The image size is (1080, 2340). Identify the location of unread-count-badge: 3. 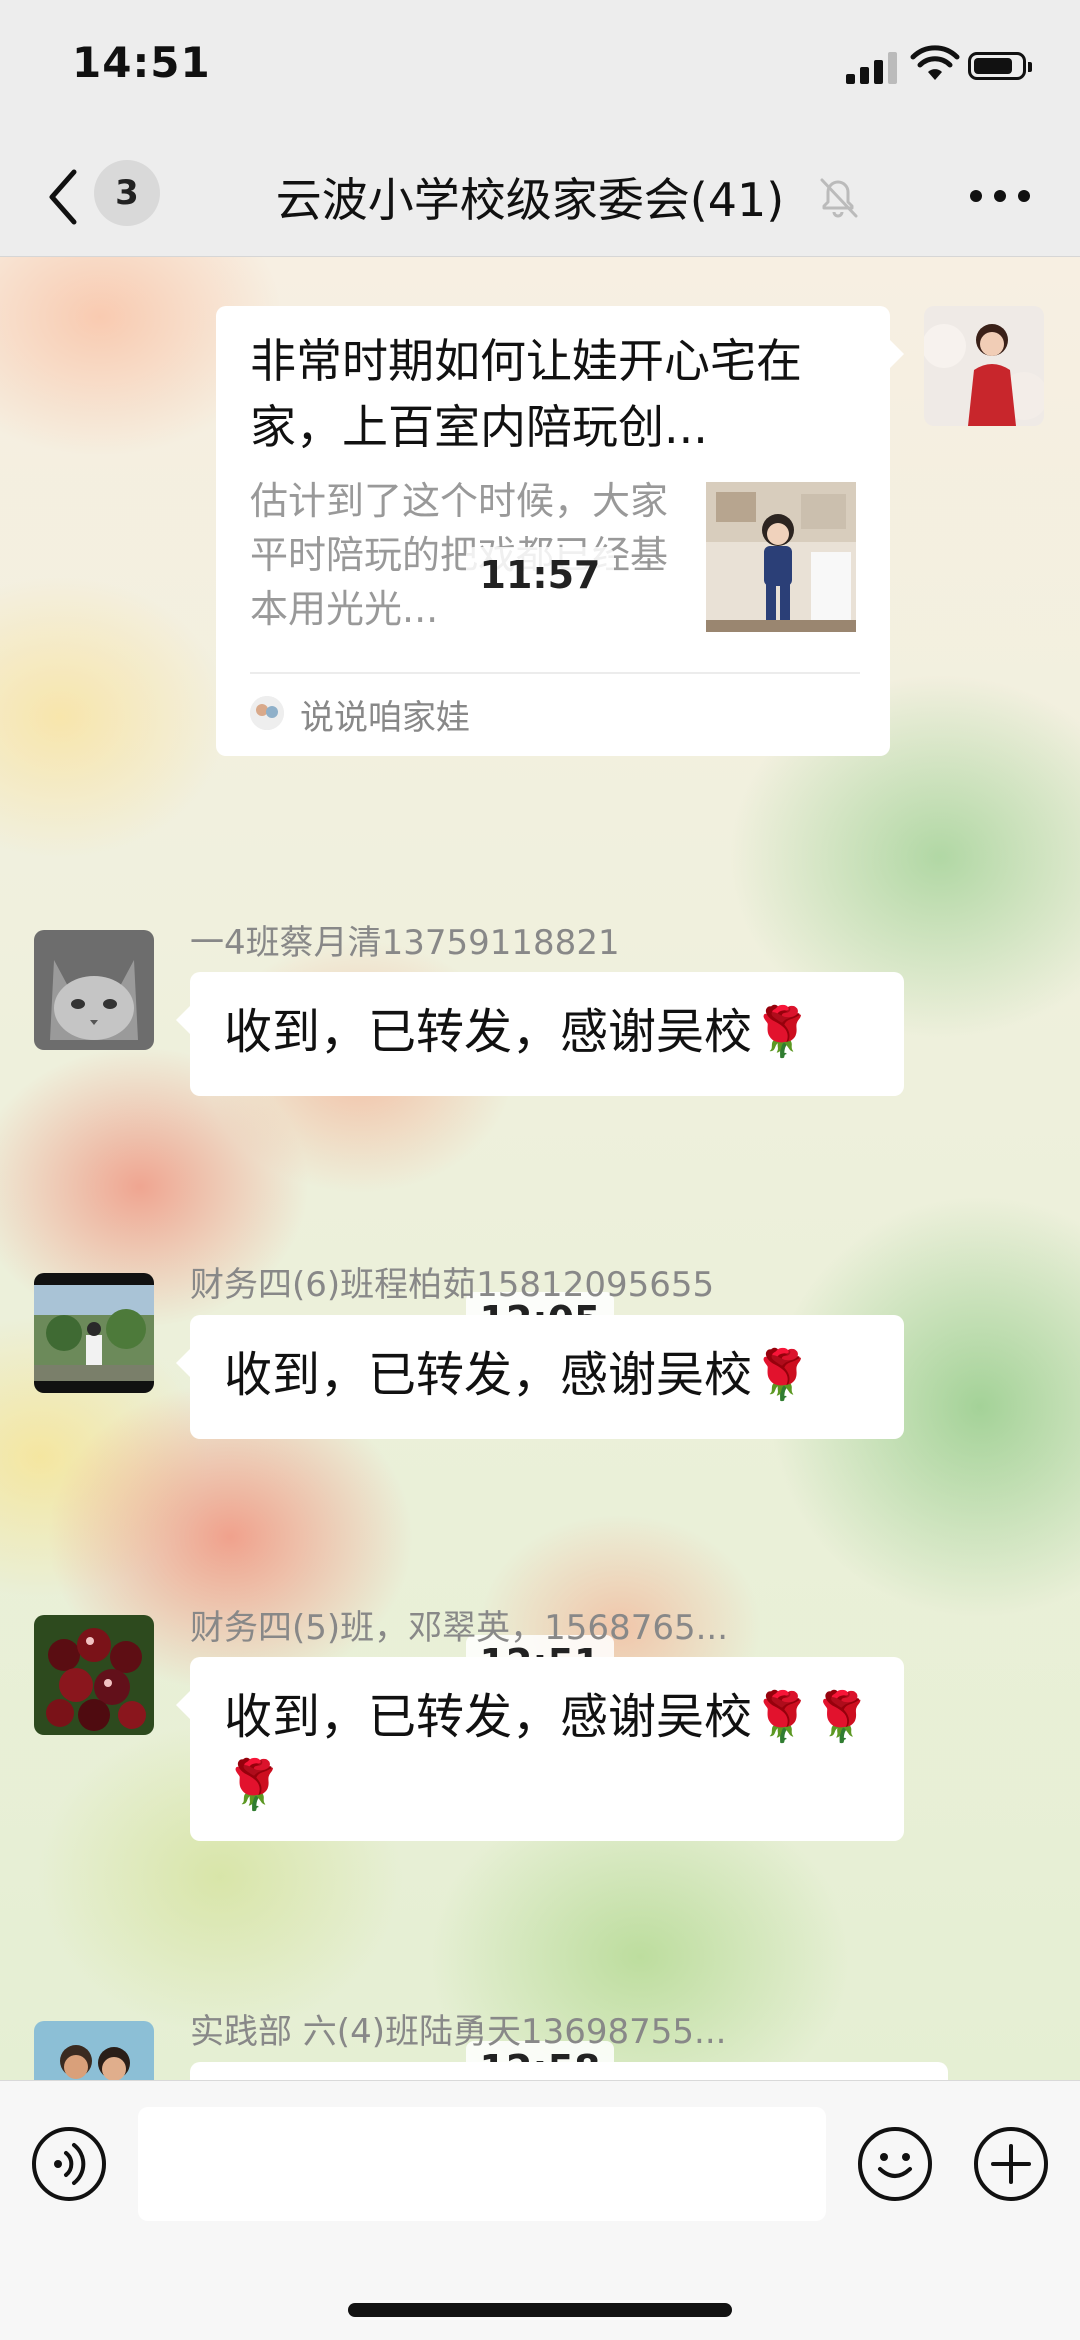
(127, 193).